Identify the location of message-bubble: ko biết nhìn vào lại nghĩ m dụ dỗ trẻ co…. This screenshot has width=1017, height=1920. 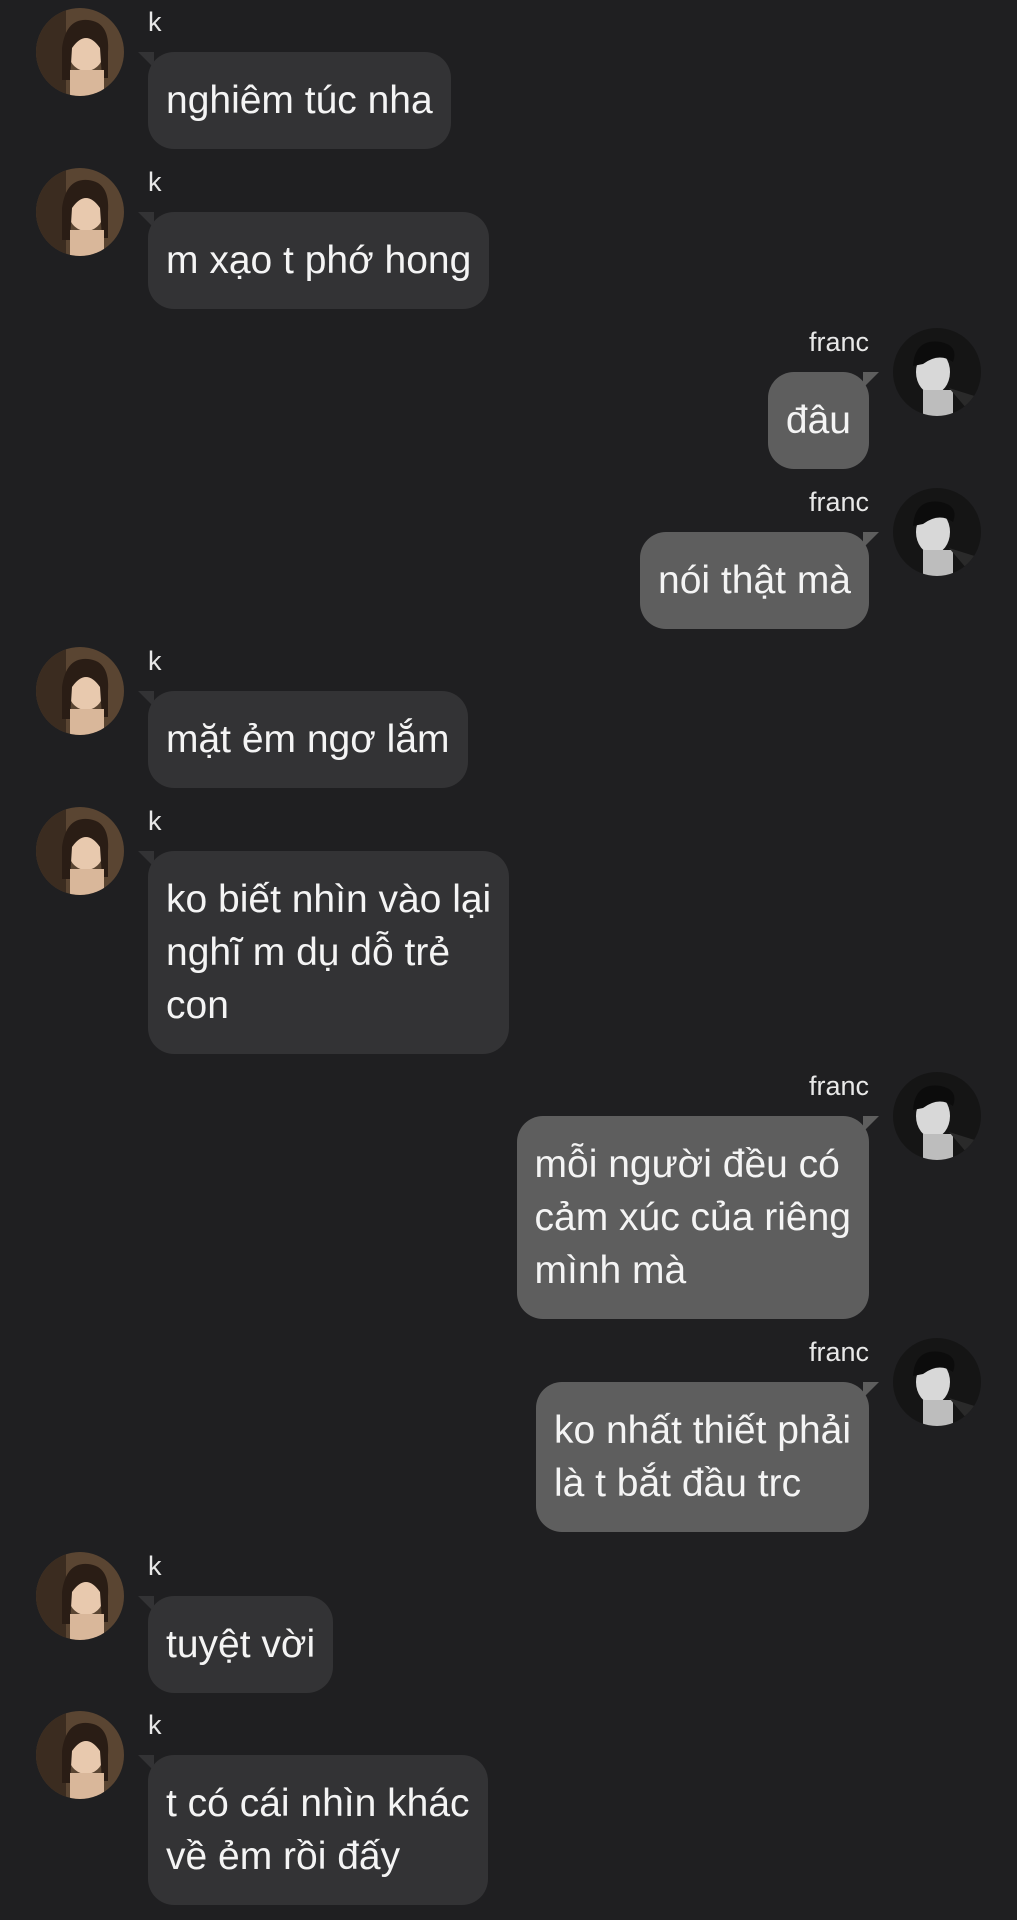
(329, 952).